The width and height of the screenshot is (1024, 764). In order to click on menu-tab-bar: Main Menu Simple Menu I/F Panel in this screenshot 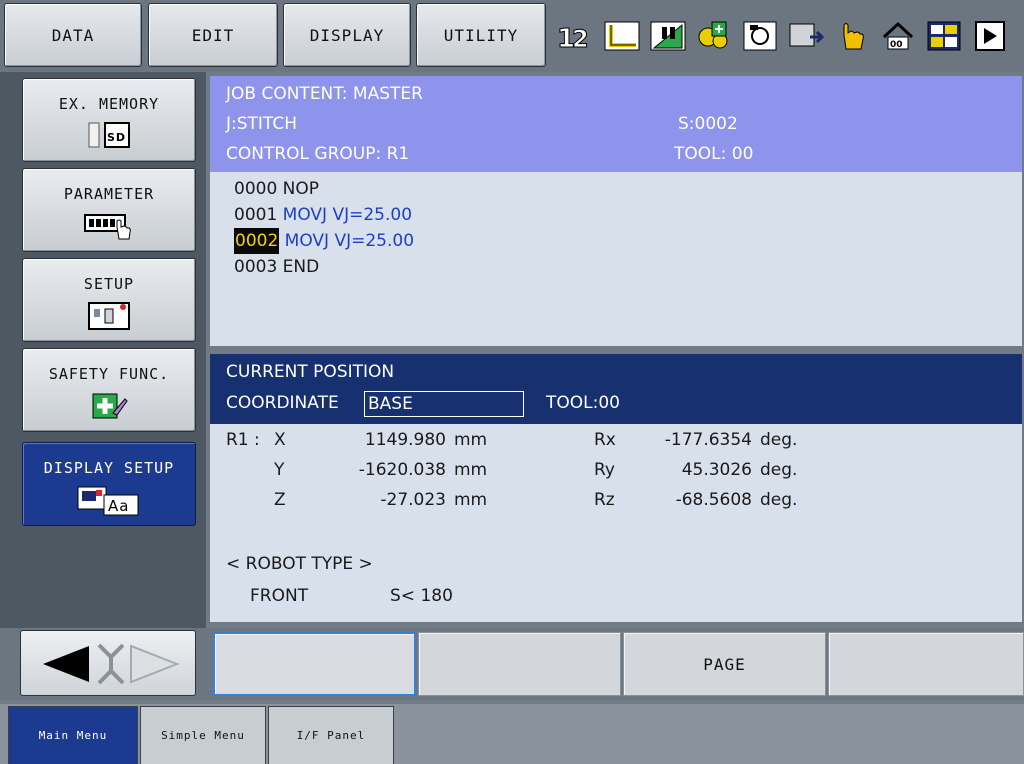, I will do `click(512, 734)`.